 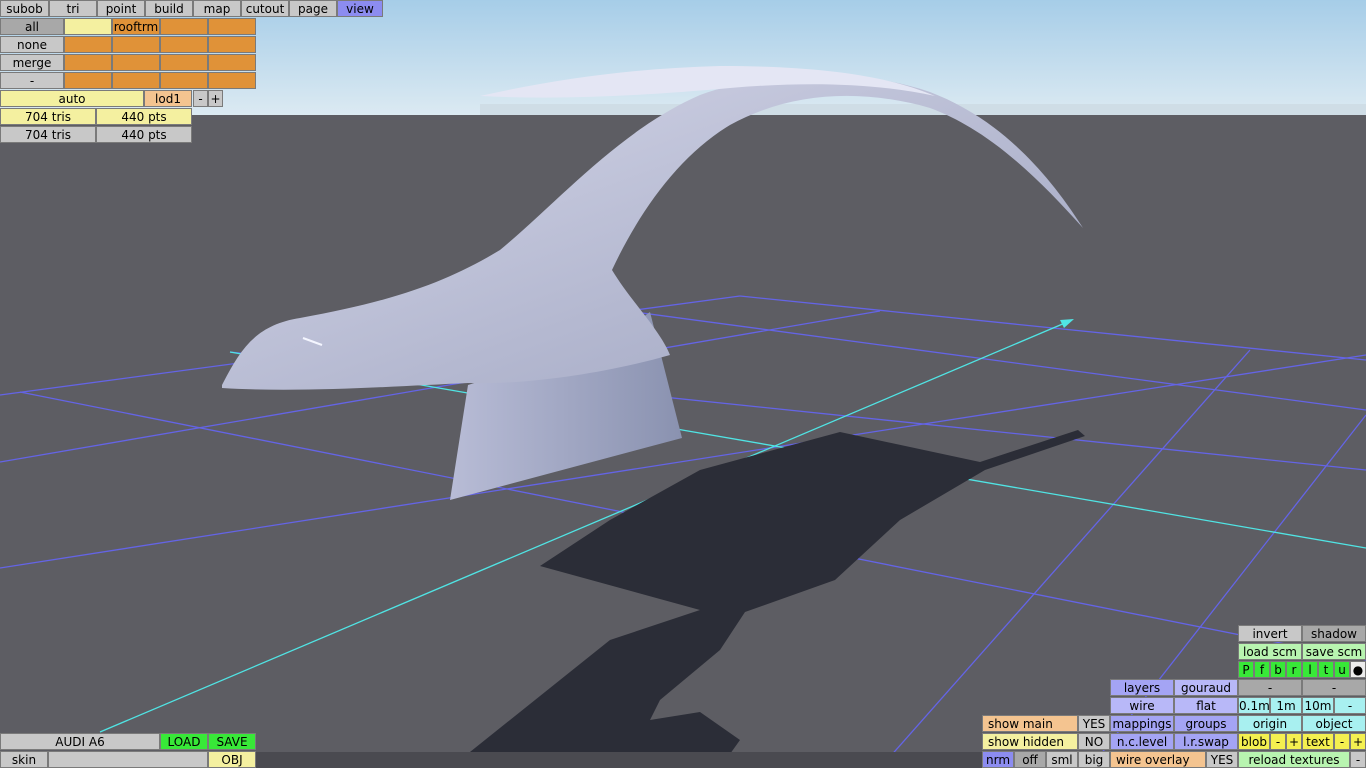 I want to click on blob-plus-button: +, so click(x=1294, y=741).